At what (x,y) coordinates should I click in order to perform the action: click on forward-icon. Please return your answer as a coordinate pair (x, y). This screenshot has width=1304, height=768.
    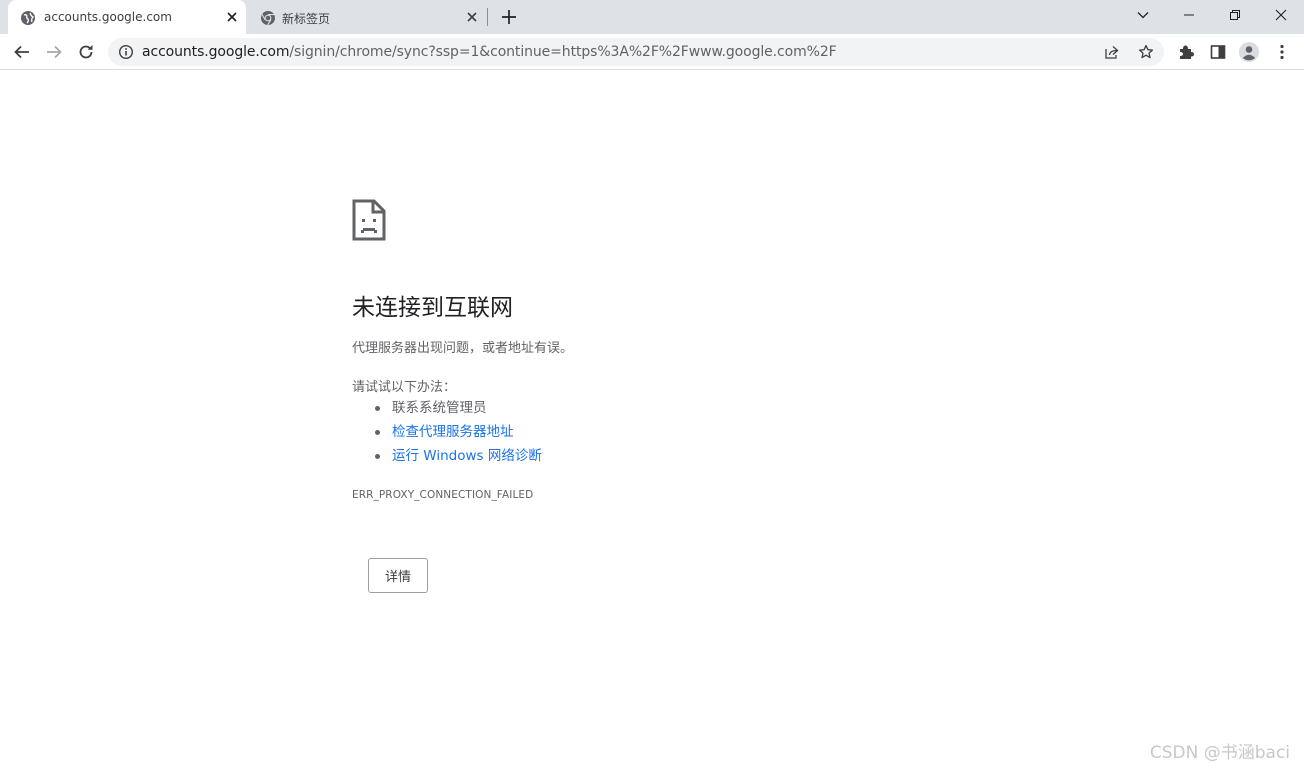
    Looking at the image, I should click on (54, 52).